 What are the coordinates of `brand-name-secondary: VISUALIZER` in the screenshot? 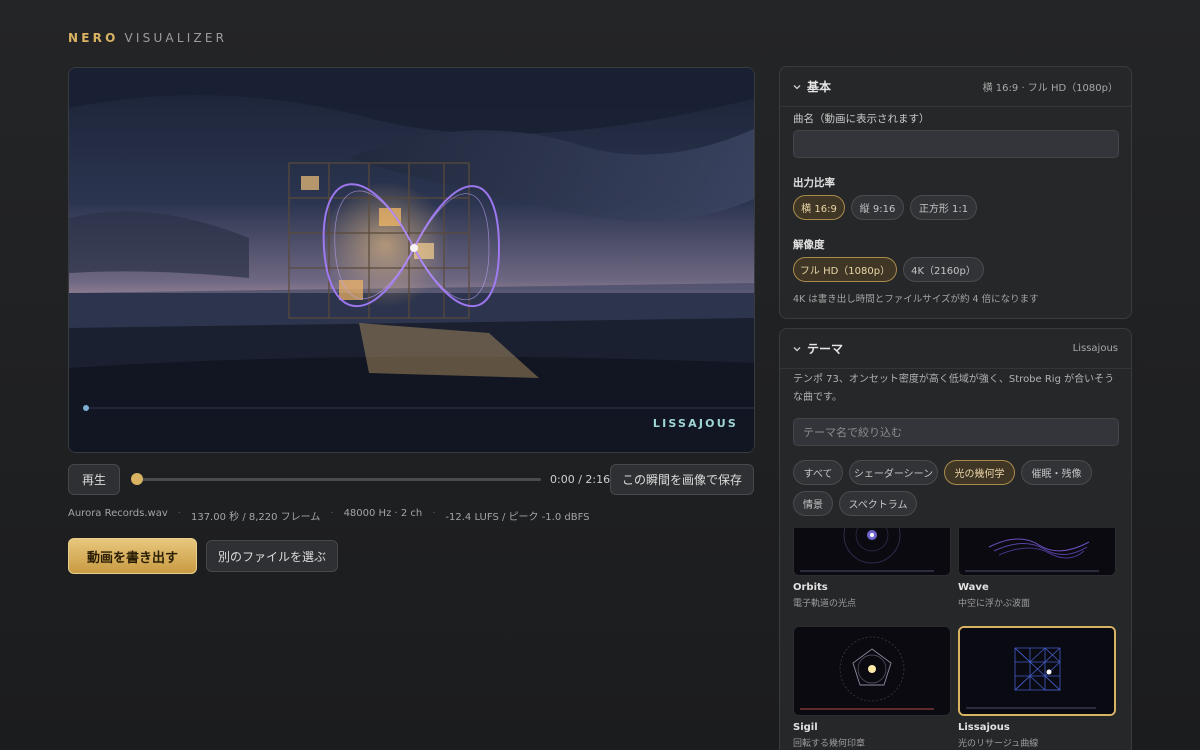 It's located at (176, 38).